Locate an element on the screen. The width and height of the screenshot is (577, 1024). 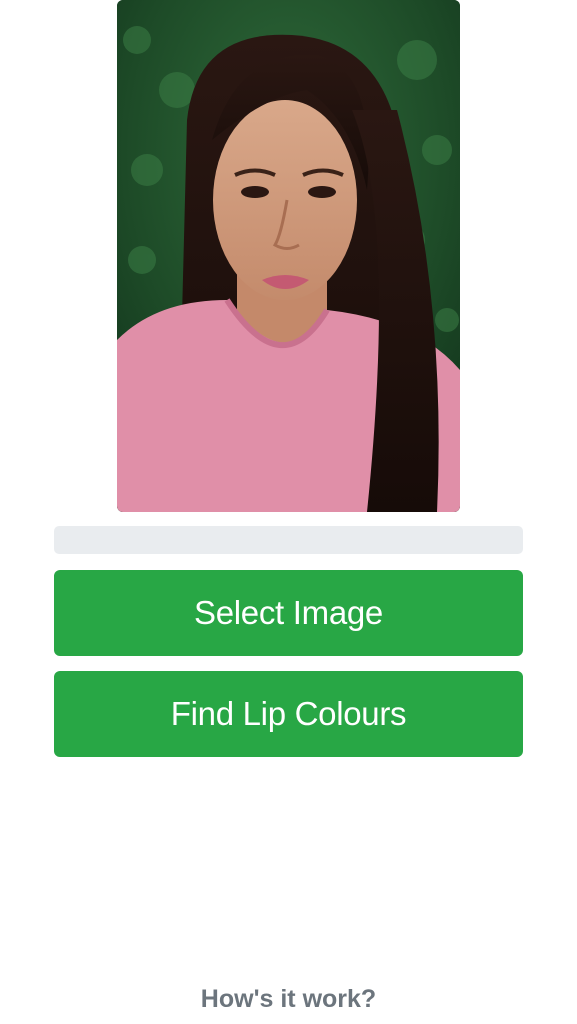
hows-it-work-link: How's it work? is located at coordinates (288, 999).